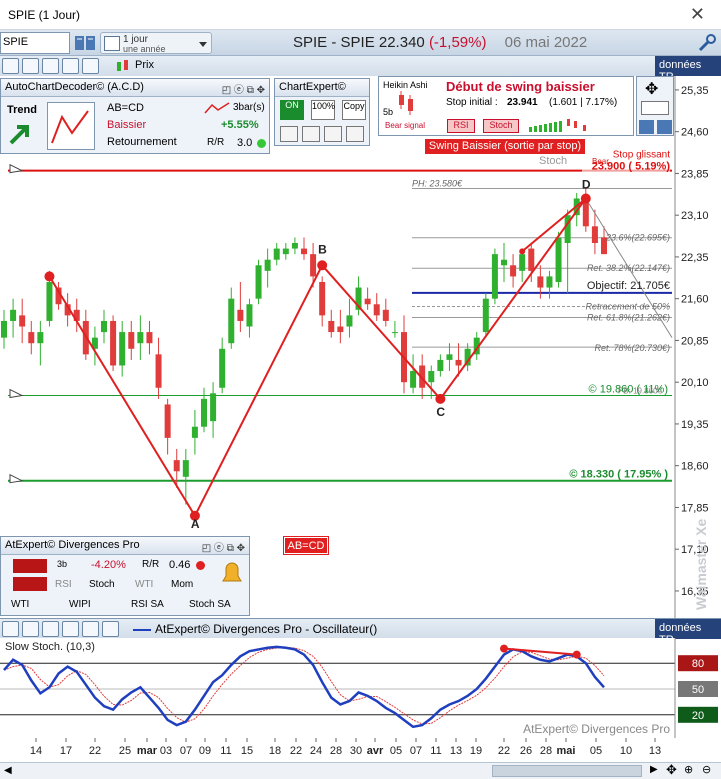 The image size is (721, 779). I want to click on chk-mom: Mom, so click(182, 584).